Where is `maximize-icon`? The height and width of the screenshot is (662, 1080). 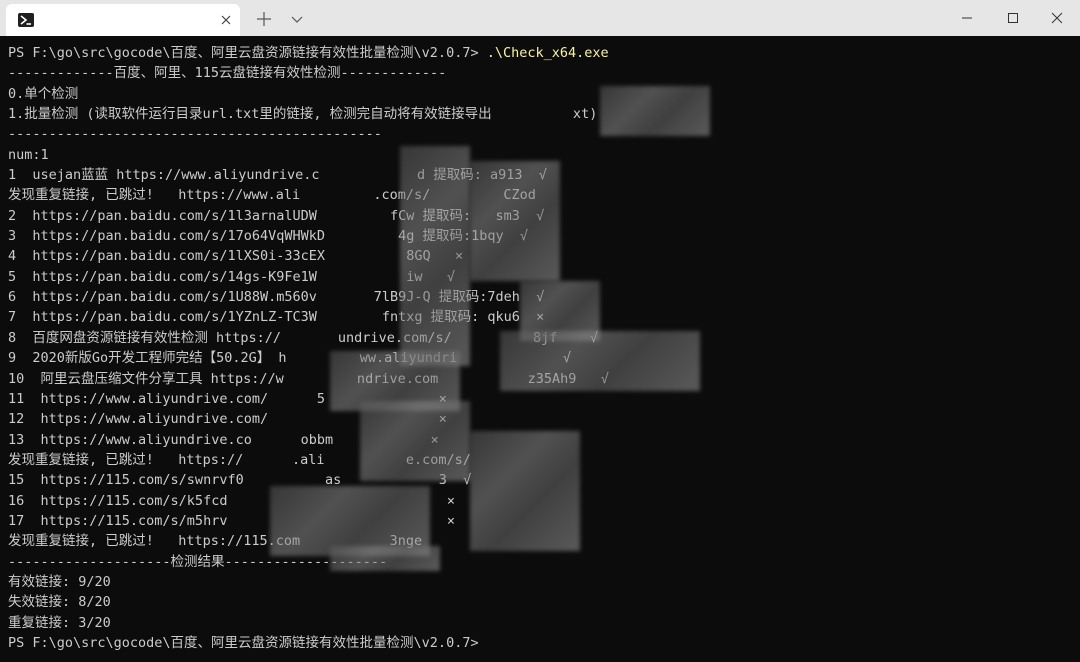 maximize-icon is located at coordinates (1013, 18).